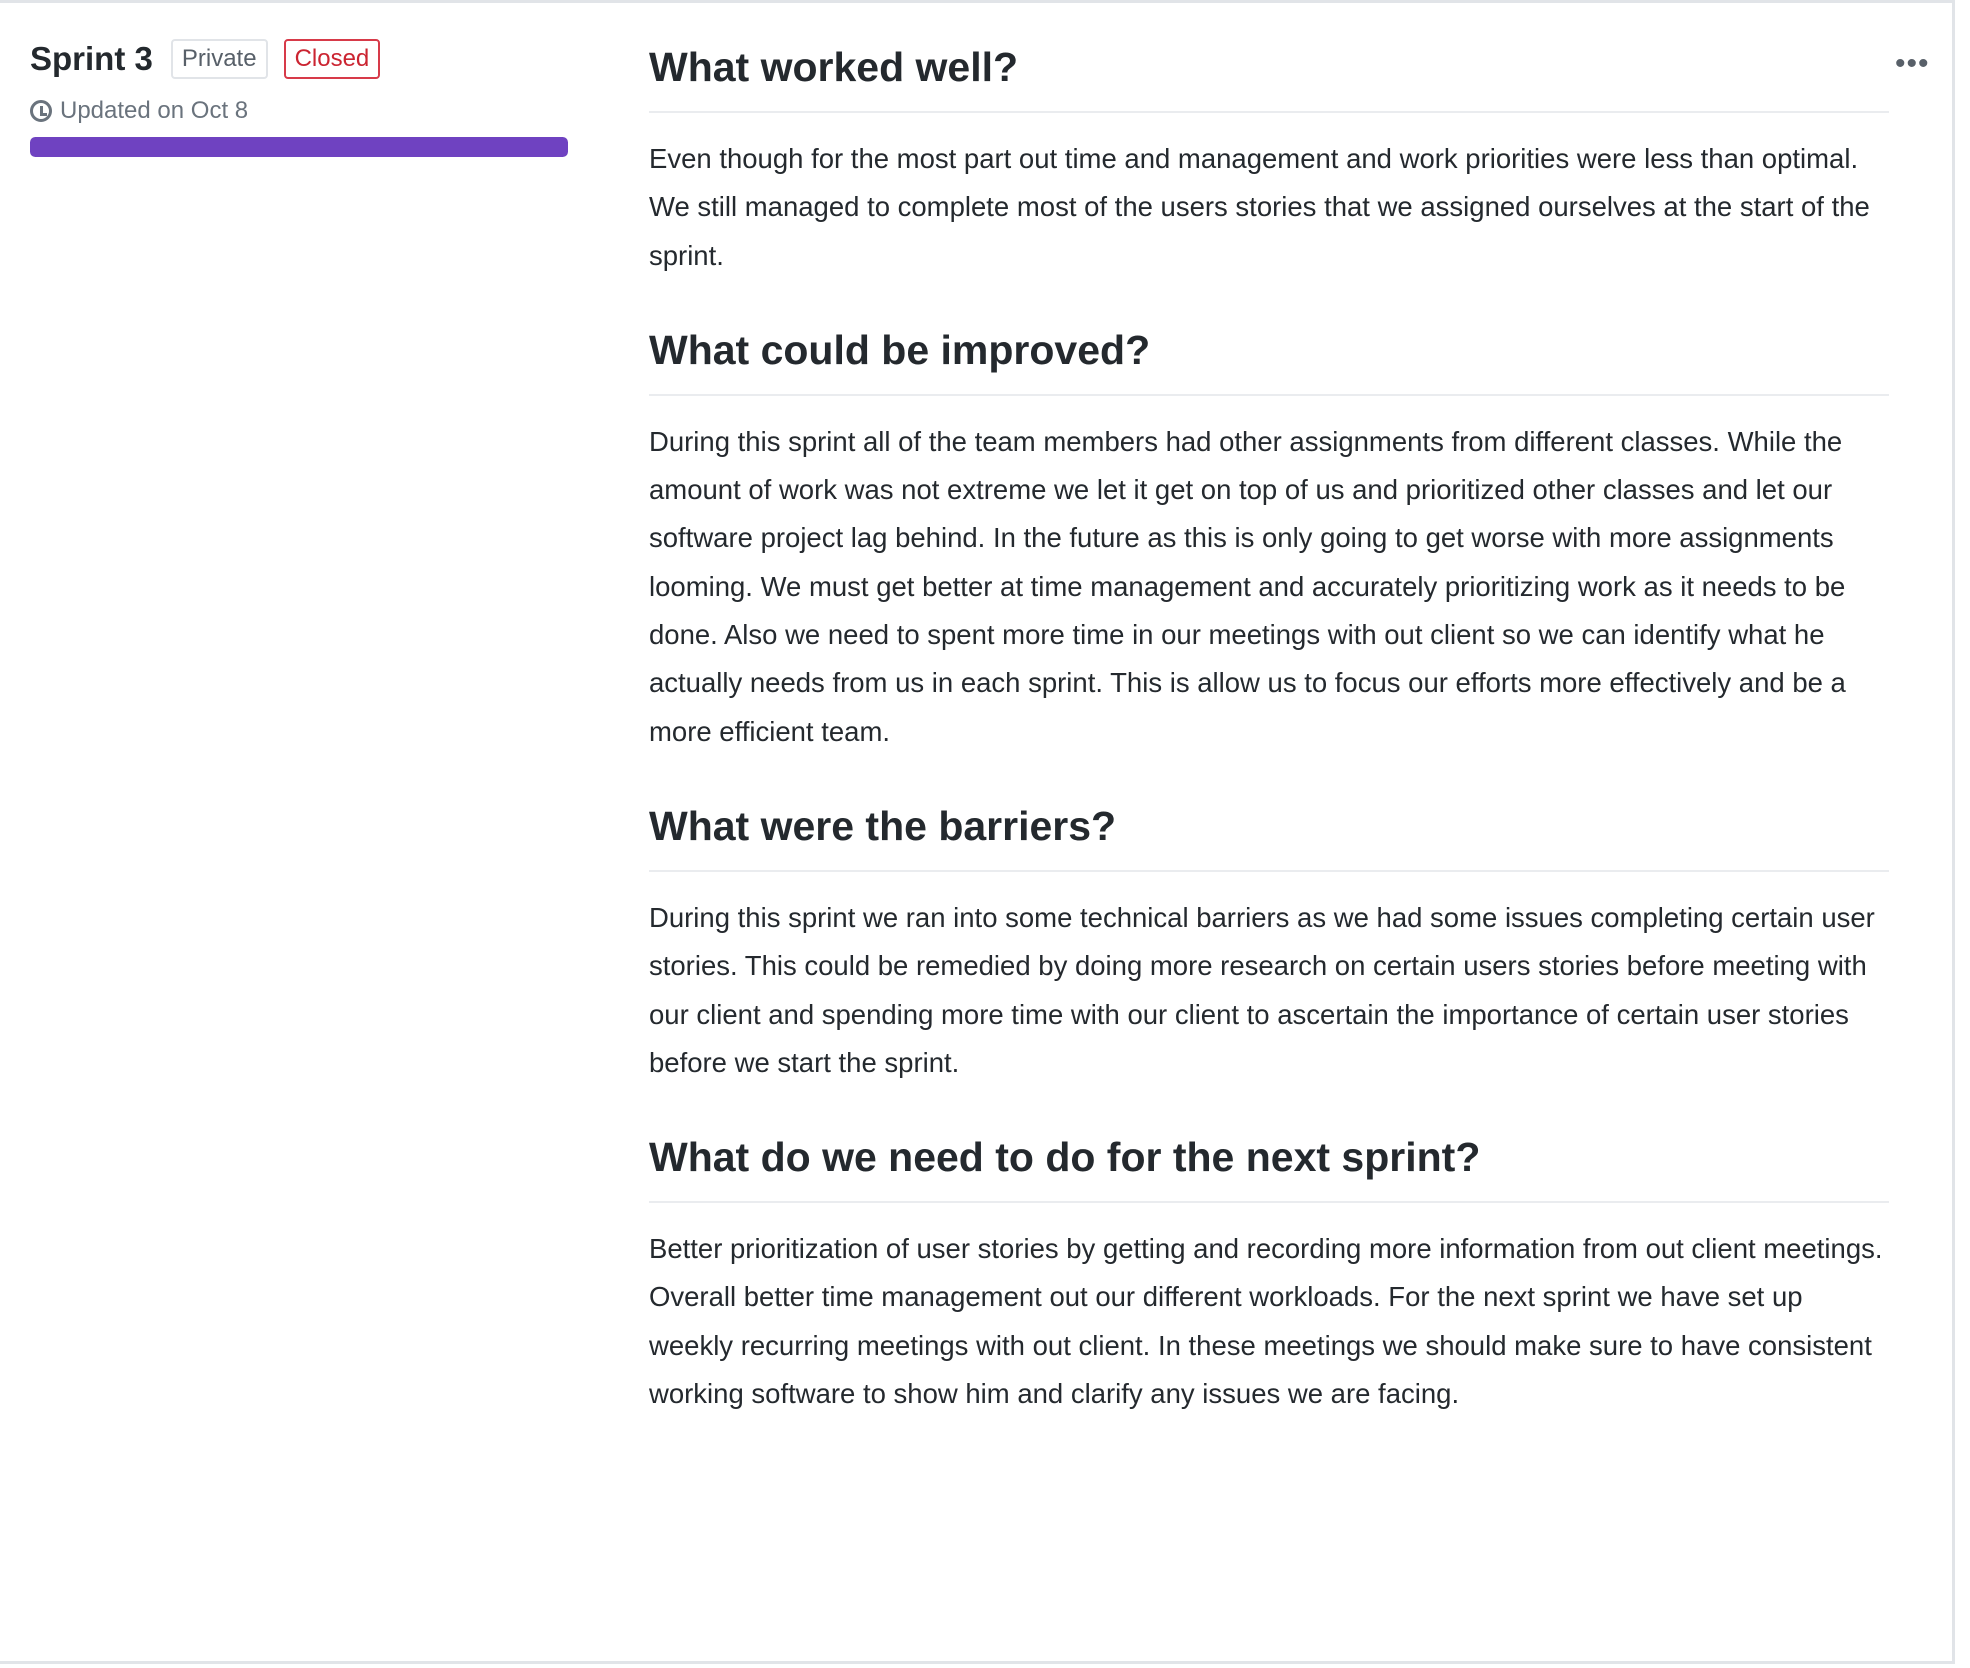 The width and height of the screenshot is (1970, 1668). What do you see at coordinates (154, 110) in the screenshot?
I see `updated-text: Updated on Oct 8` at bounding box center [154, 110].